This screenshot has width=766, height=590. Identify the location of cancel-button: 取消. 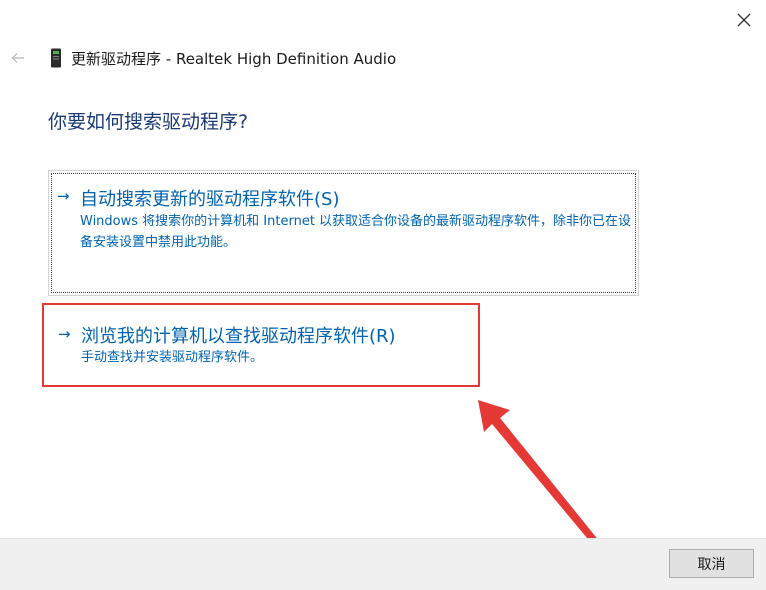
(711, 563).